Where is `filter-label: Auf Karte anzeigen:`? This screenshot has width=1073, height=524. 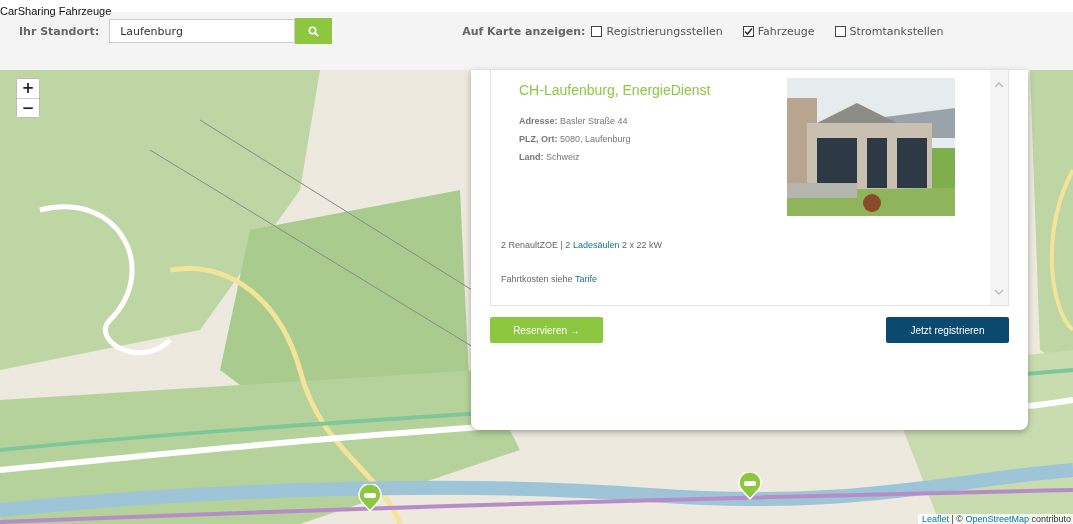
filter-label: Auf Karte anzeigen: is located at coordinates (524, 31).